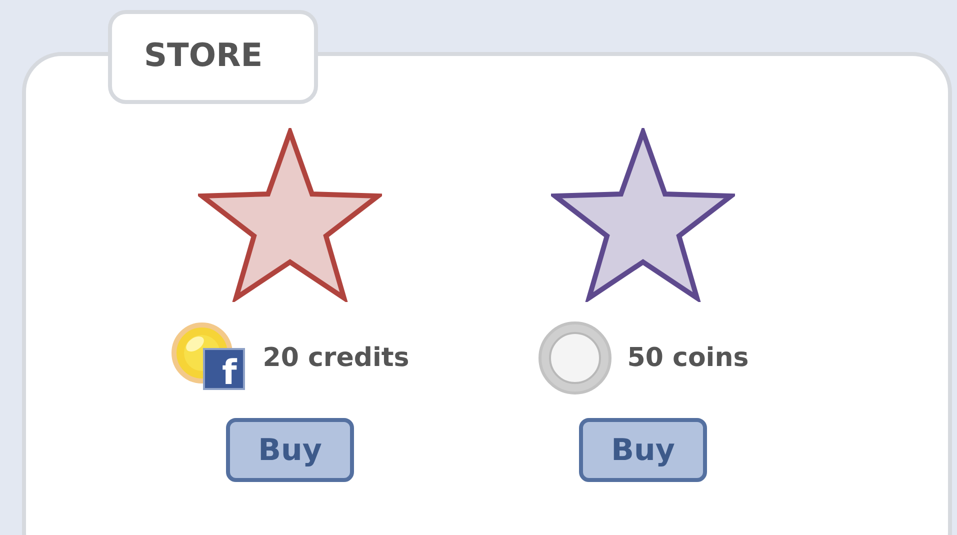 Image resolution: width=957 pixels, height=535 pixels. I want to click on price-label: 50 coins, so click(688, 358).